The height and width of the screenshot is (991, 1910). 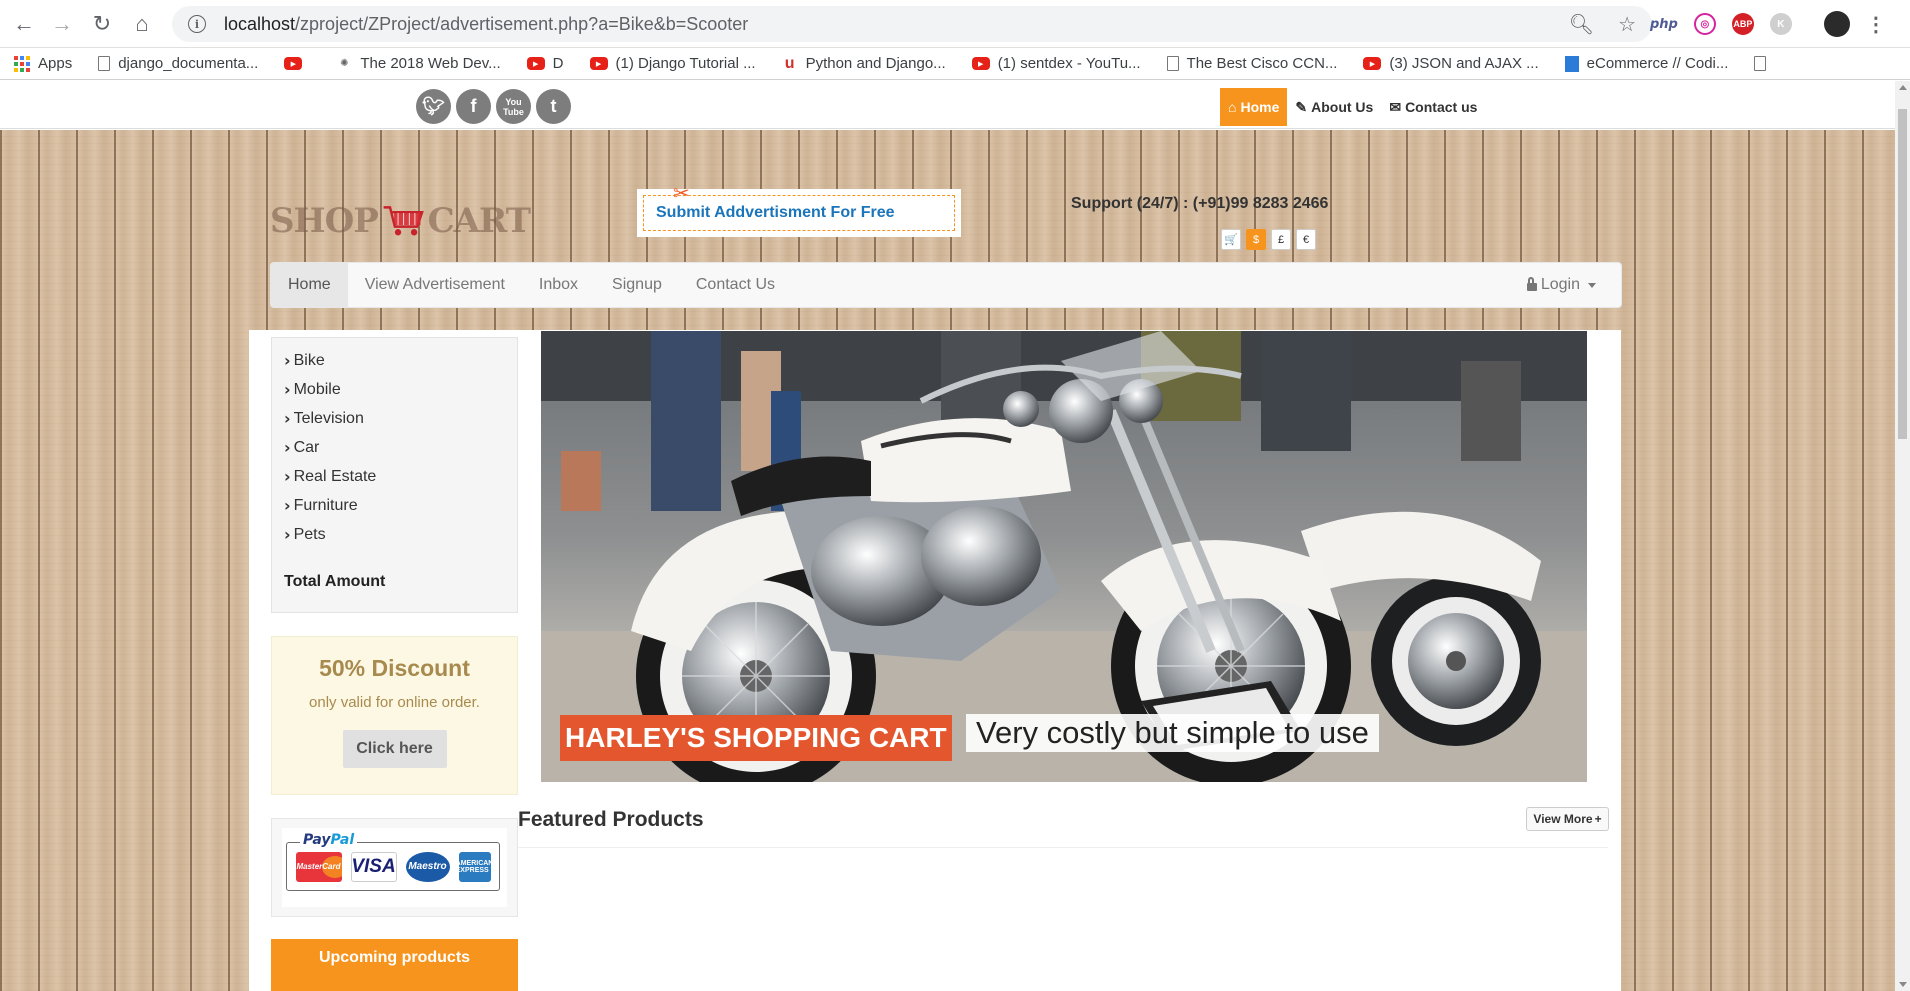 I want to click on currency-eur: €, so click(x=1306, y=239).